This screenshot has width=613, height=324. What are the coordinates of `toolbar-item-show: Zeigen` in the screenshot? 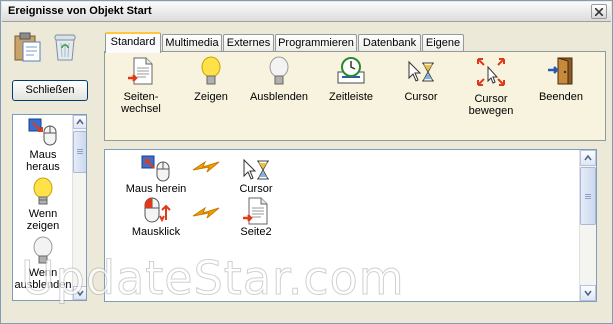 It's located at (211, 79).